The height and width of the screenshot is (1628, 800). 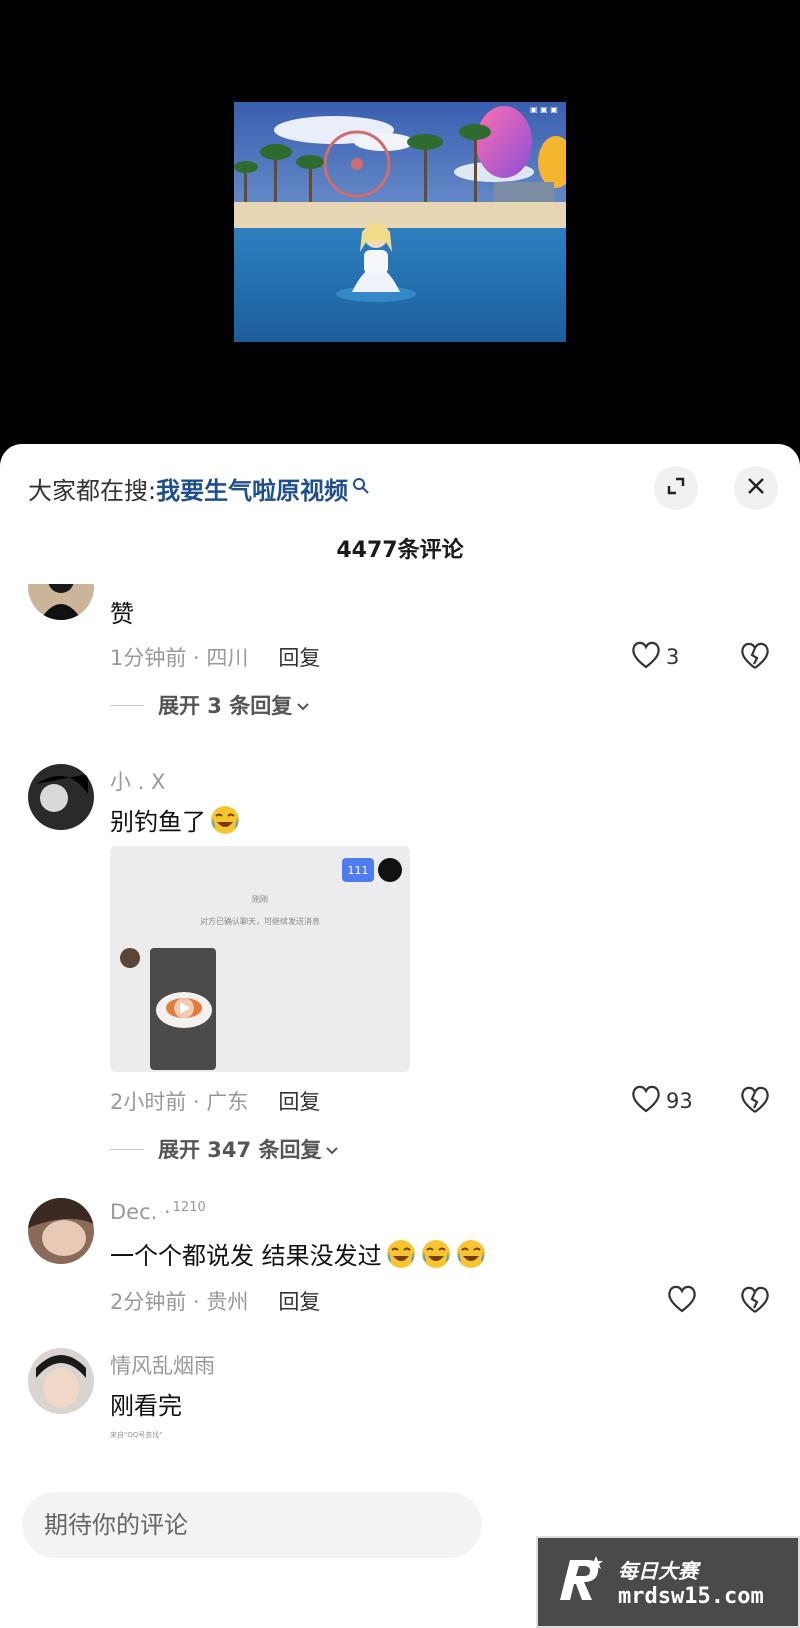 What do you see at coordinates (658, 1571) in the screenshot?
I see `watermark-line1: 每日大赛` at bounding box center [658, 1571].